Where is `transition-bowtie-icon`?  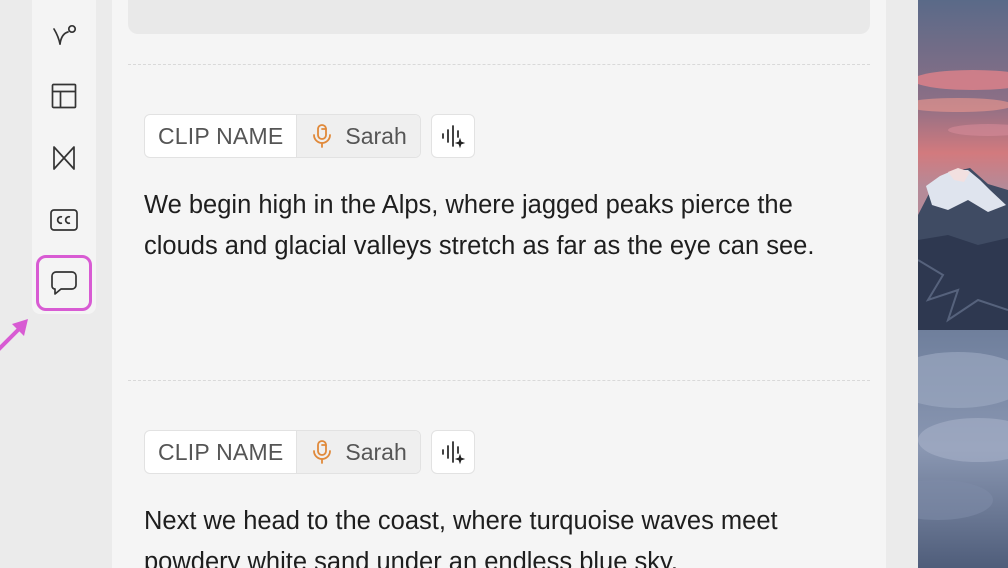 transition-bowtie-icon is located at coordinates (64, 158).